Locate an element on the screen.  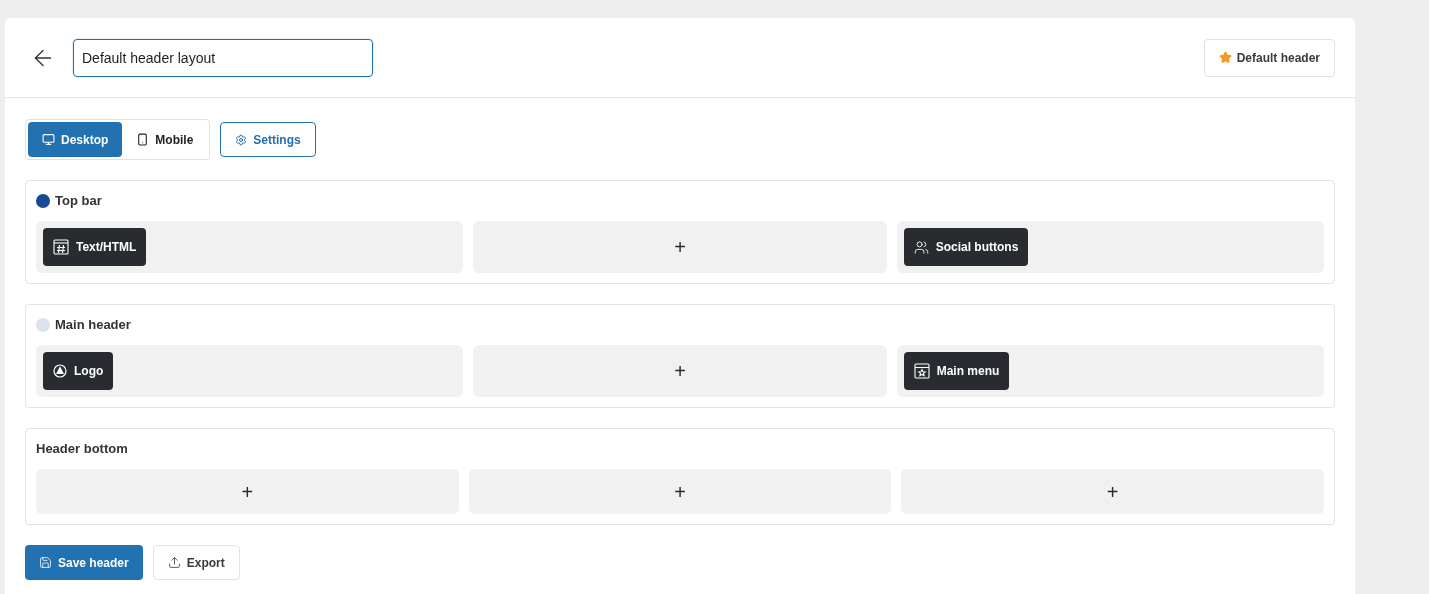
hash-window-icon is located at coordinates (61, 247).